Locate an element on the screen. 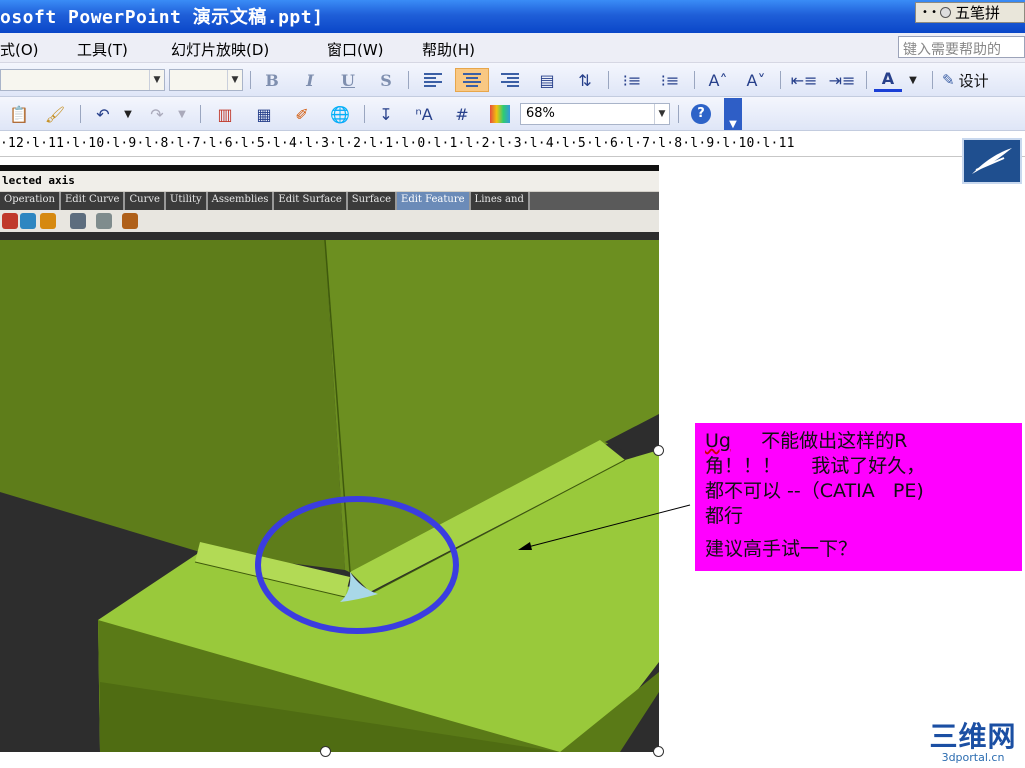 This screenshot has height=768, width=1025. increase-indent-icon: ⇥≡ is located at coordinates (842, 80).